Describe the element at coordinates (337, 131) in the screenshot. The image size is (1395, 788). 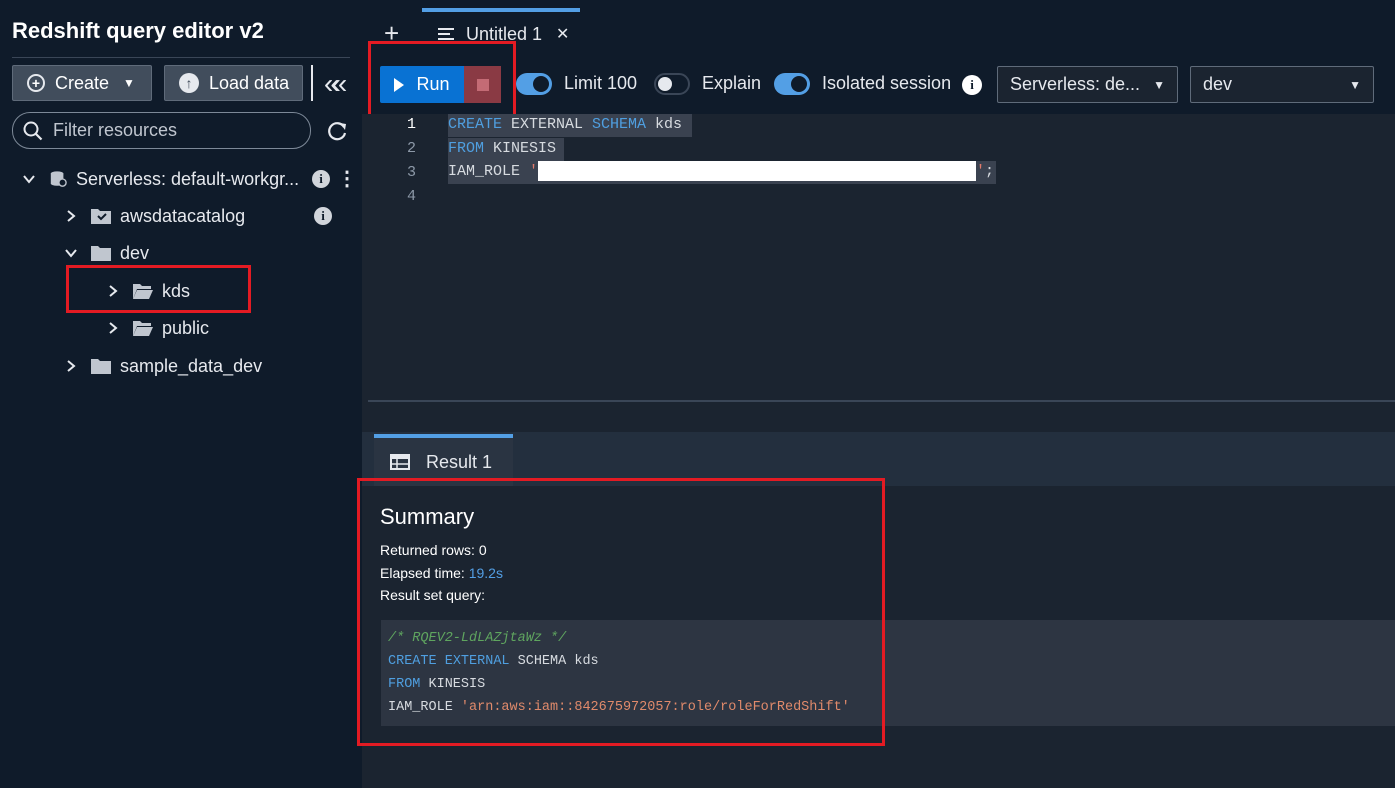
I see `refresh-icon` at that location.